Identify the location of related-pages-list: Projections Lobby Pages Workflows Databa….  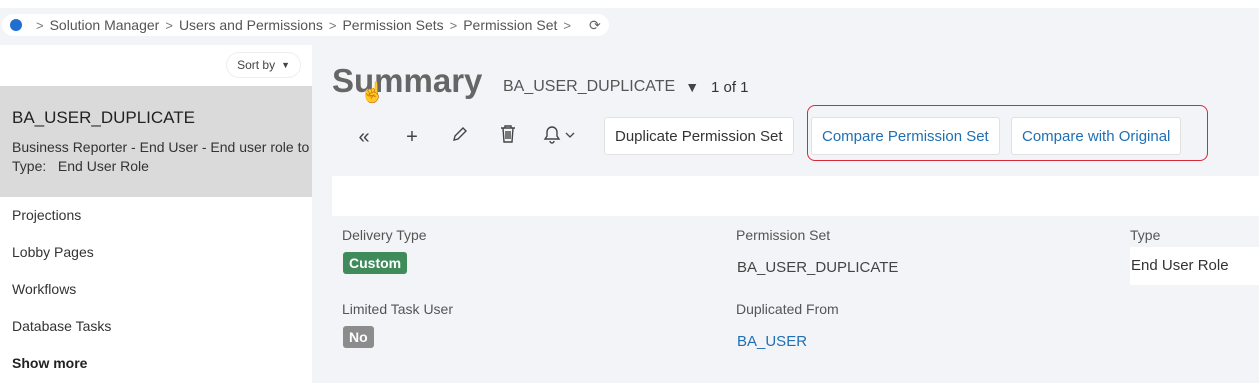
(156, 290).